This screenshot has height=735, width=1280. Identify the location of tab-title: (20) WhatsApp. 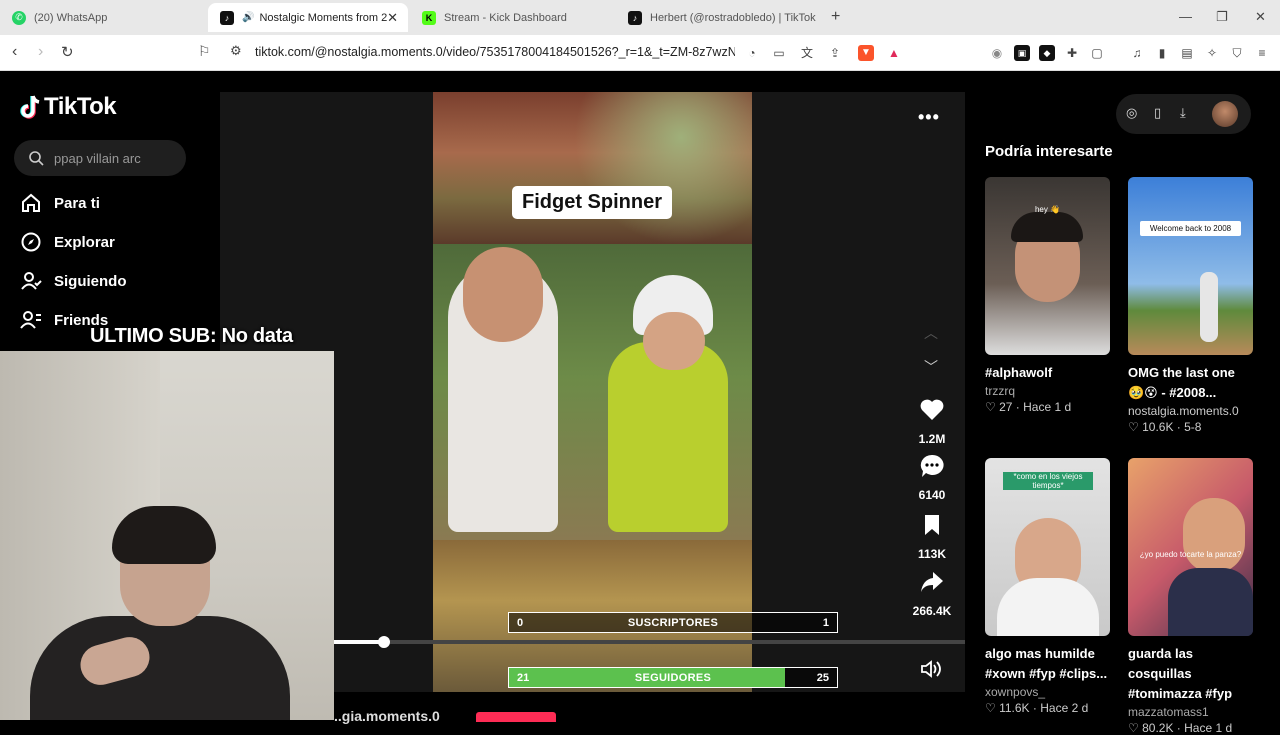
(71, 17).